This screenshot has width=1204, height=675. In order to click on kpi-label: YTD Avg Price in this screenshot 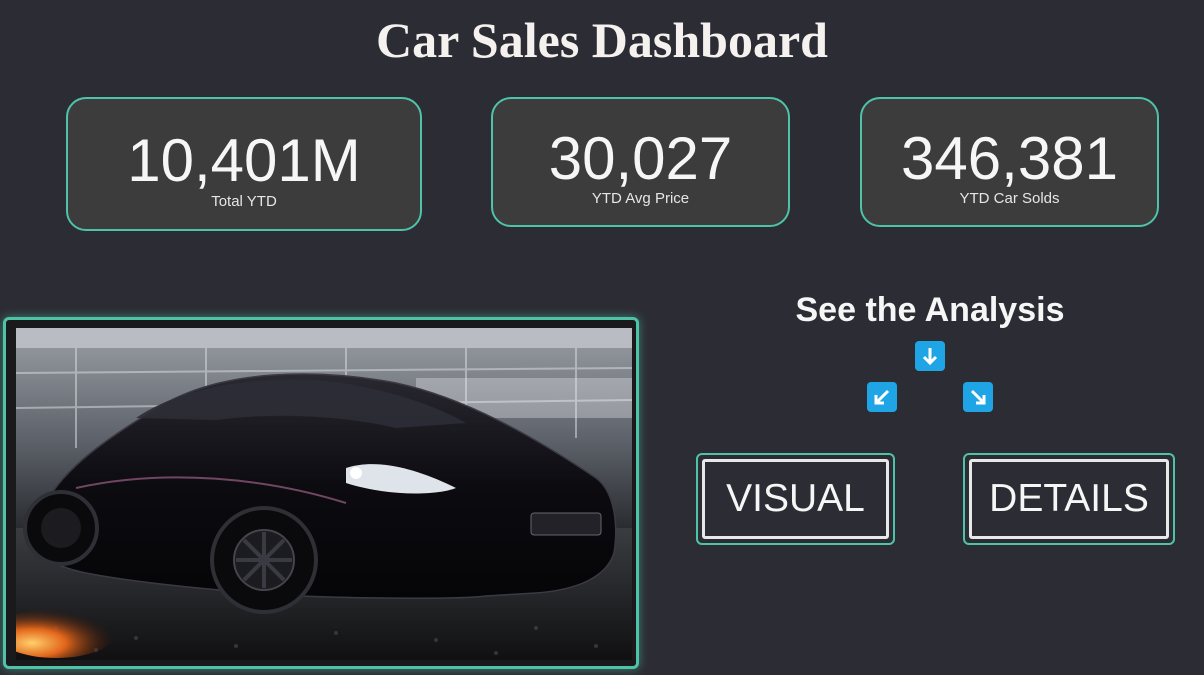, I will do `click(640, 198)`.